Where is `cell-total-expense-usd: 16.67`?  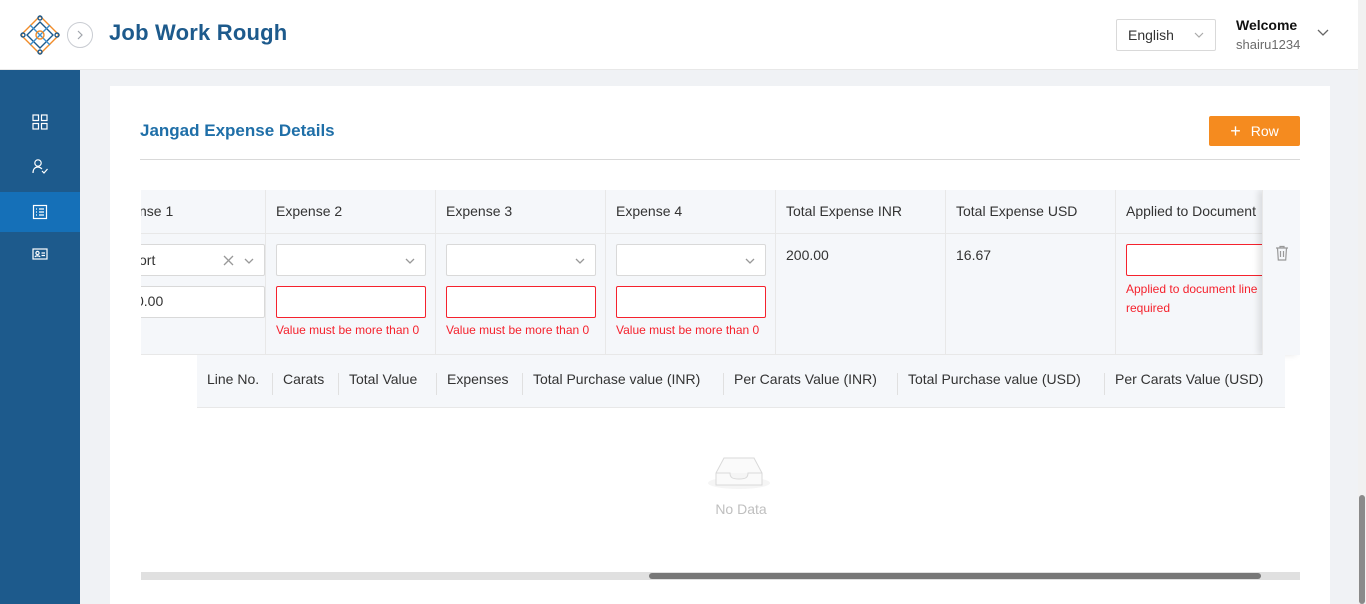
cell-total-expense-usd: 16.67 is located at coordinates (1030, 294).